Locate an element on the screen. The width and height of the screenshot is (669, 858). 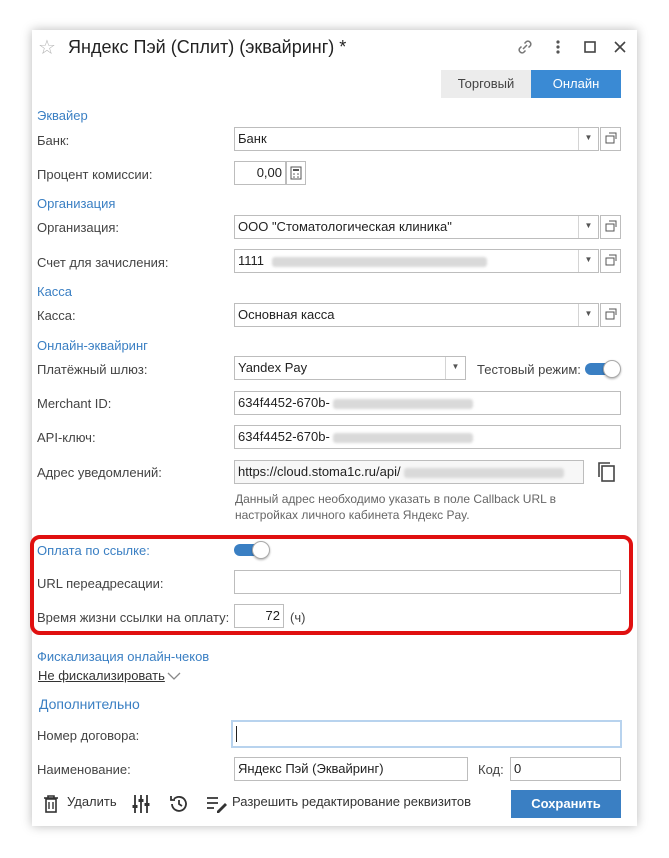
chevron-down-icon is located at coordinates (174, 676).